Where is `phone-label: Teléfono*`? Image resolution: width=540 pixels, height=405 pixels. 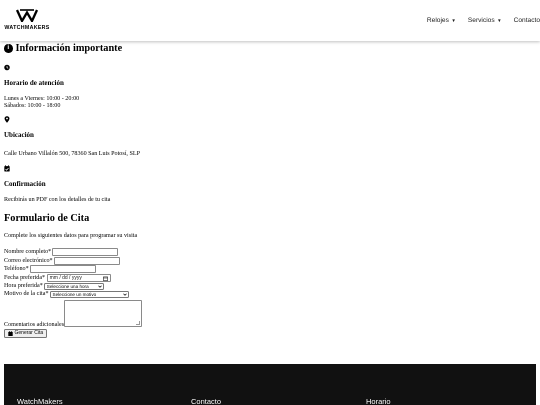
phone-label: Teléfono* is located at coordinates (16, 269).